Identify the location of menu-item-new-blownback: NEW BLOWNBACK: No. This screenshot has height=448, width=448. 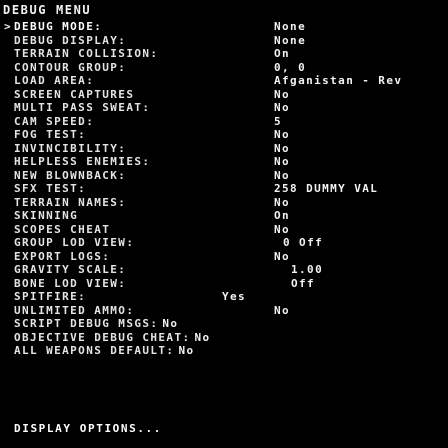
(224, 176).